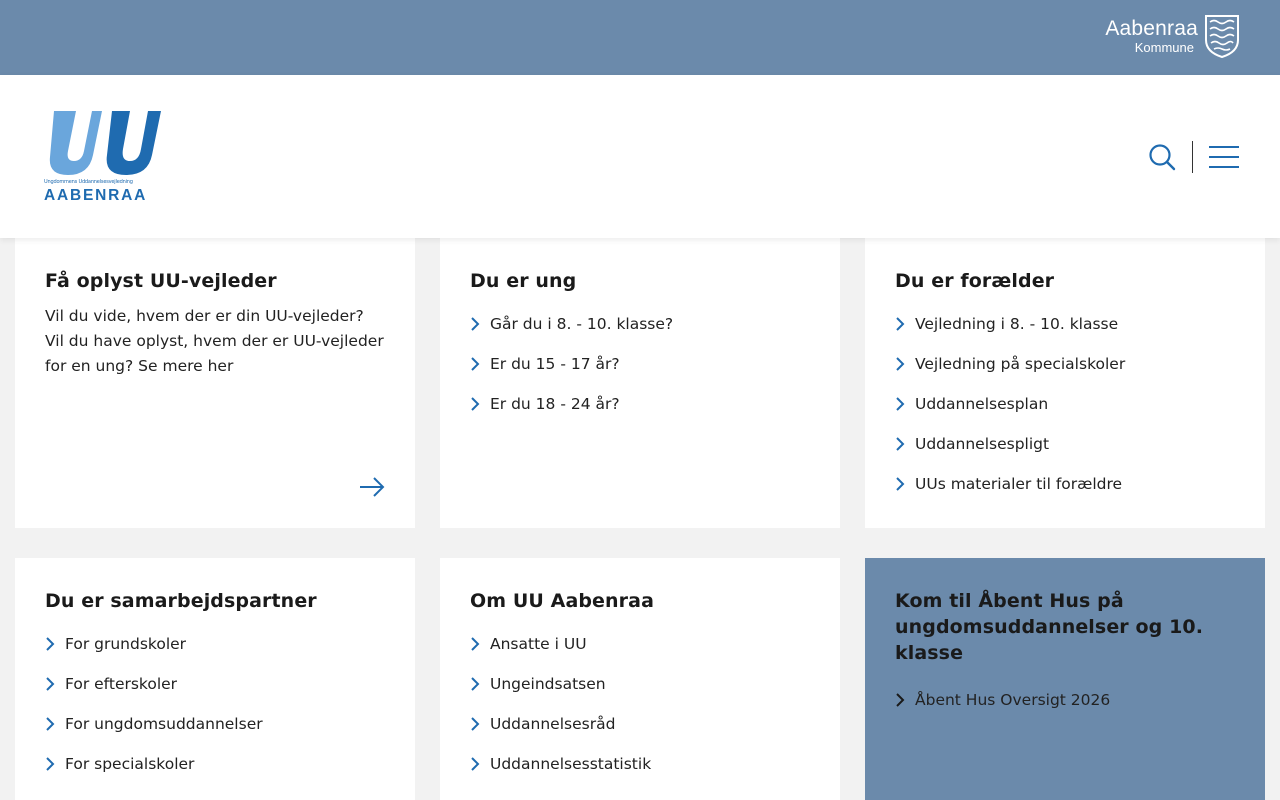 The height and width of the screenshot is (800, 1280). What do you see at coordinates (1222, 36) in the screenshot?
I see `kommune-crest-icon` at bounding box center [1222, 36].